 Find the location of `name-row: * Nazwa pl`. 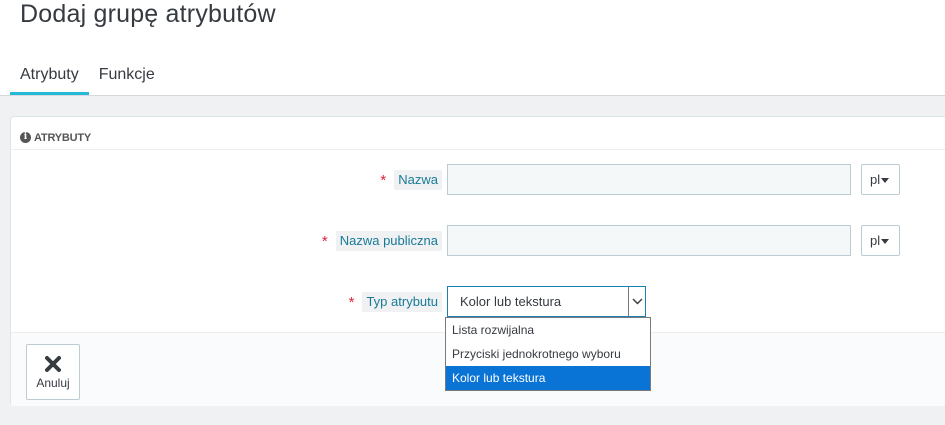

name-row: * Nazwa pl is located at coordinates (478, 180).